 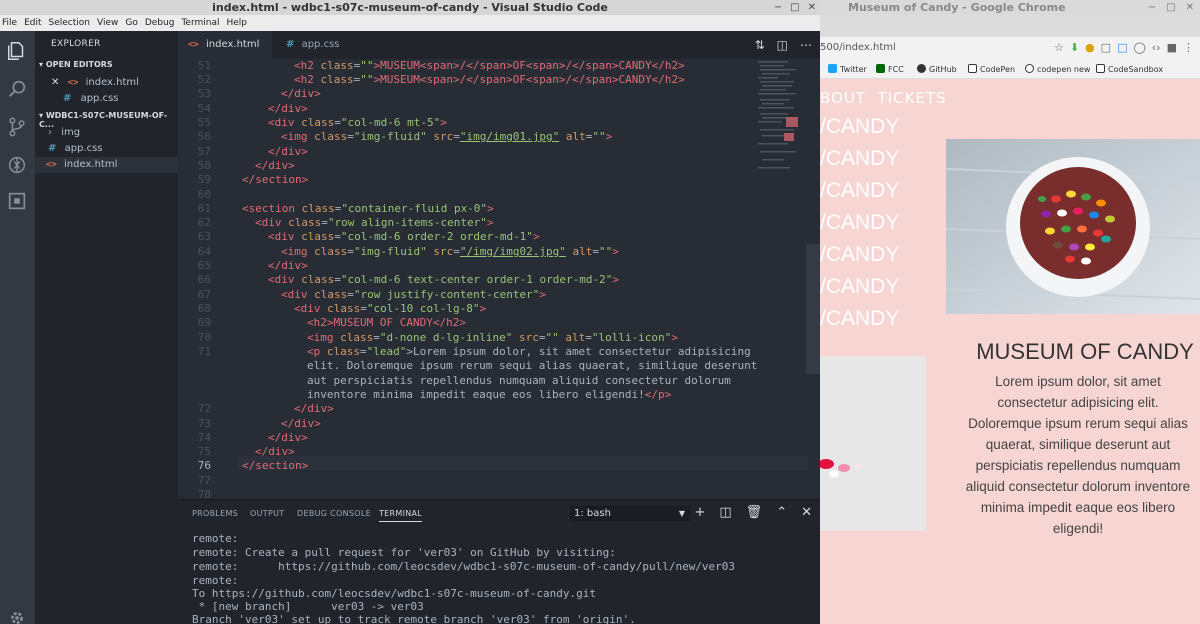 What do you see at coordinates (1029, 68) in the screenshot?
I see `codepen-icon` at bounding box center [1029, 68].